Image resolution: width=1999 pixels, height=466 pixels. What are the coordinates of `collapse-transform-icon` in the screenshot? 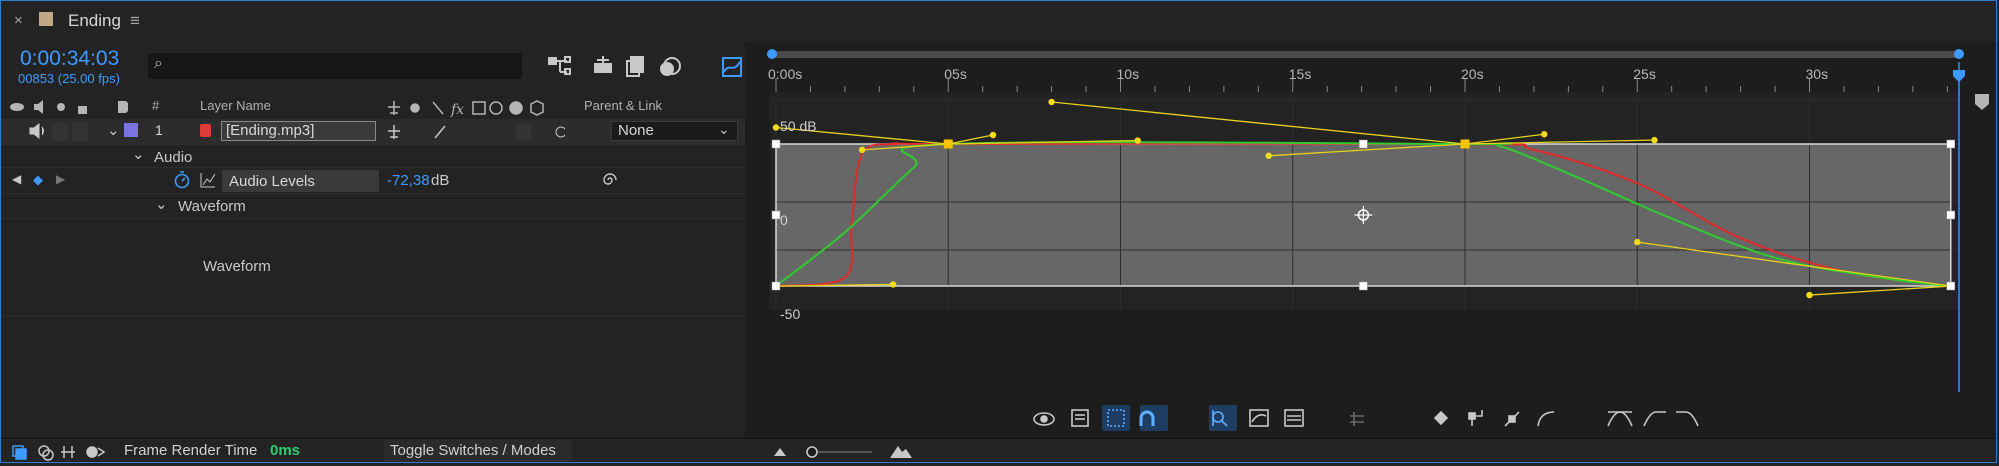 It's located at (415, 108).